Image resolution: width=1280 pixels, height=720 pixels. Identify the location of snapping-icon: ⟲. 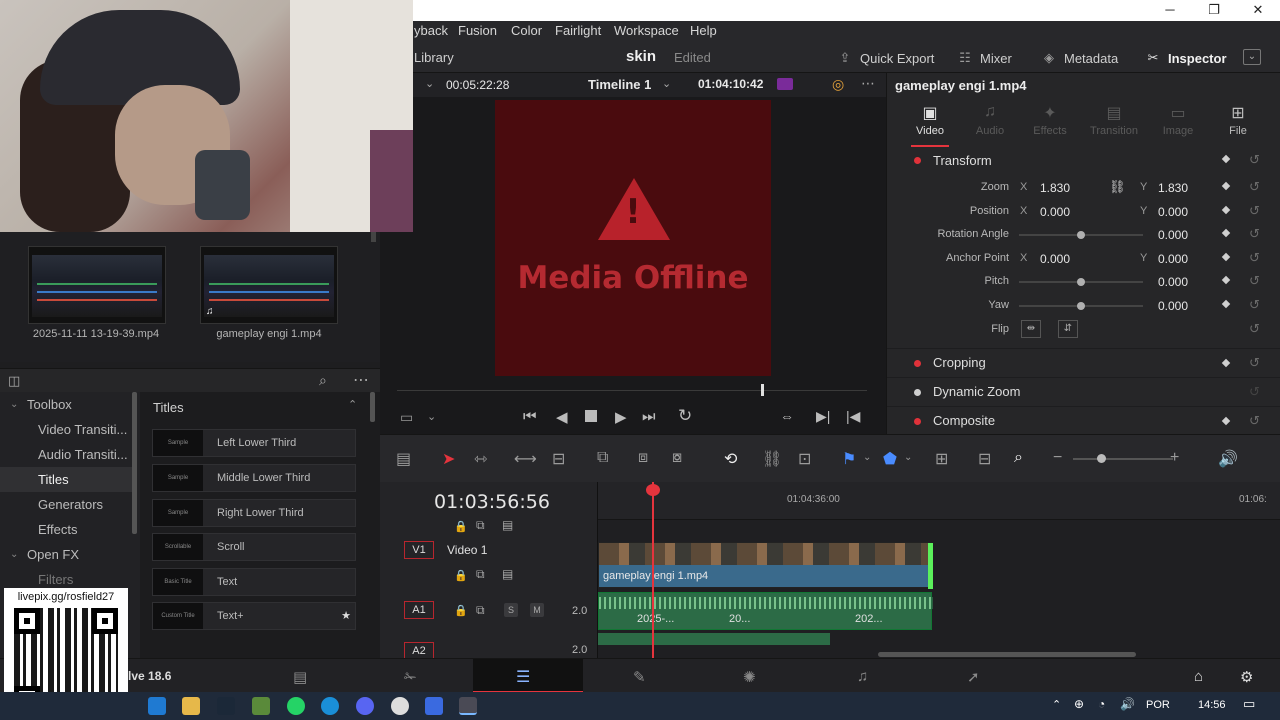
(730, 459).